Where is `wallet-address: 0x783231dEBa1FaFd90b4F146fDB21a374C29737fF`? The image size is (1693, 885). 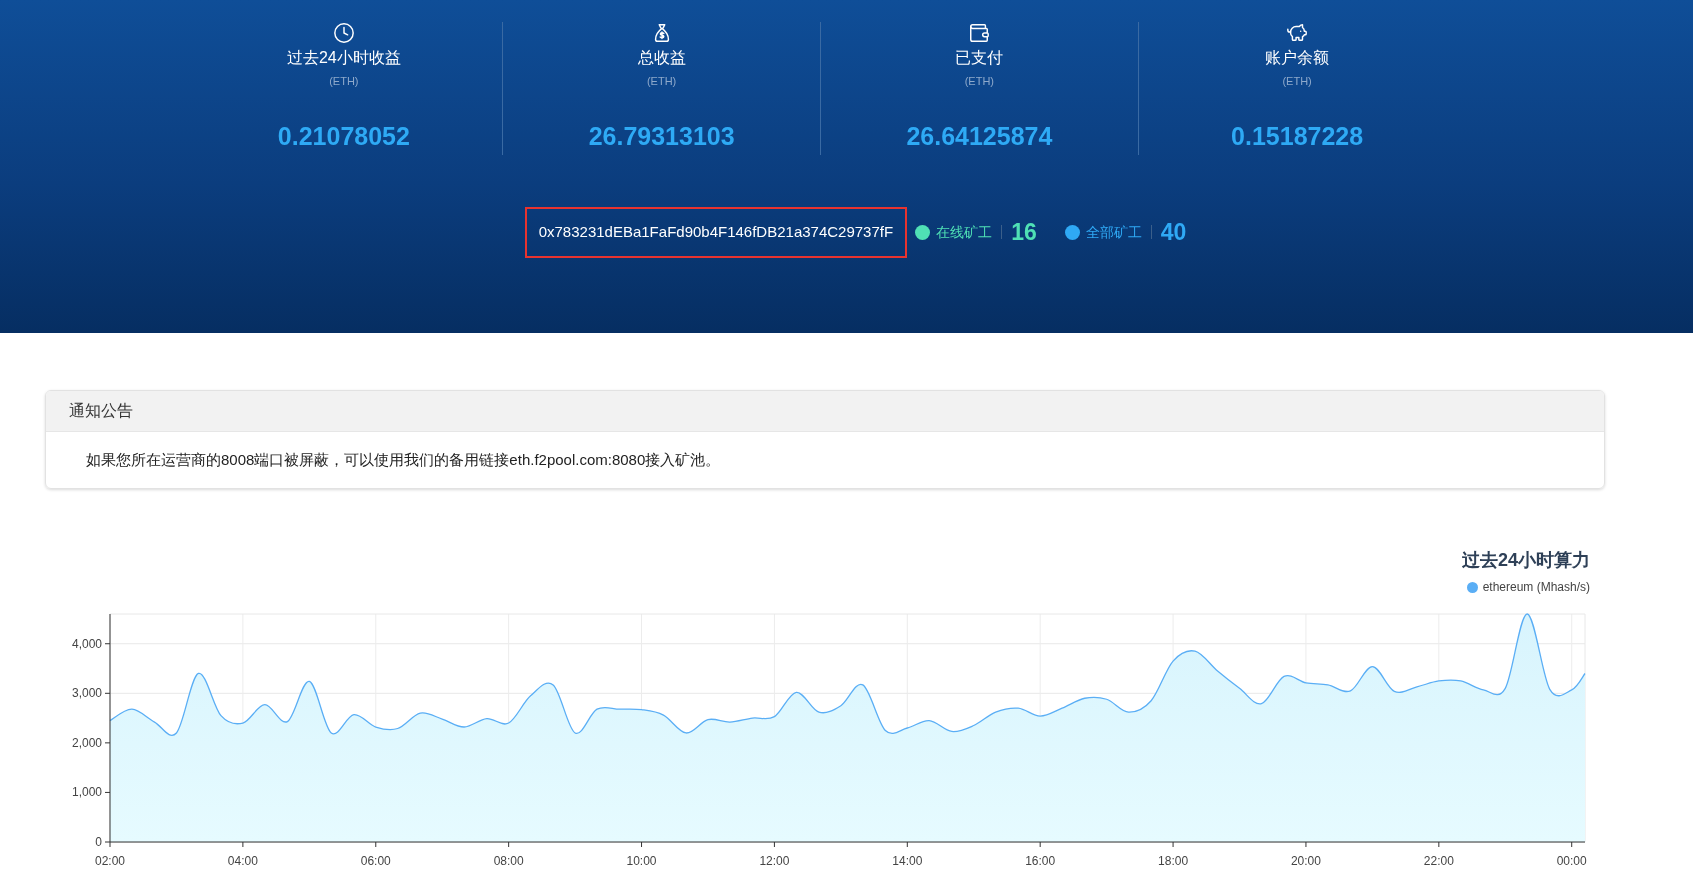 wallet-address: 0x783231dEBa1FaFd90b4F146fDB21a374C29737fF is located at coordinates (716, 232).